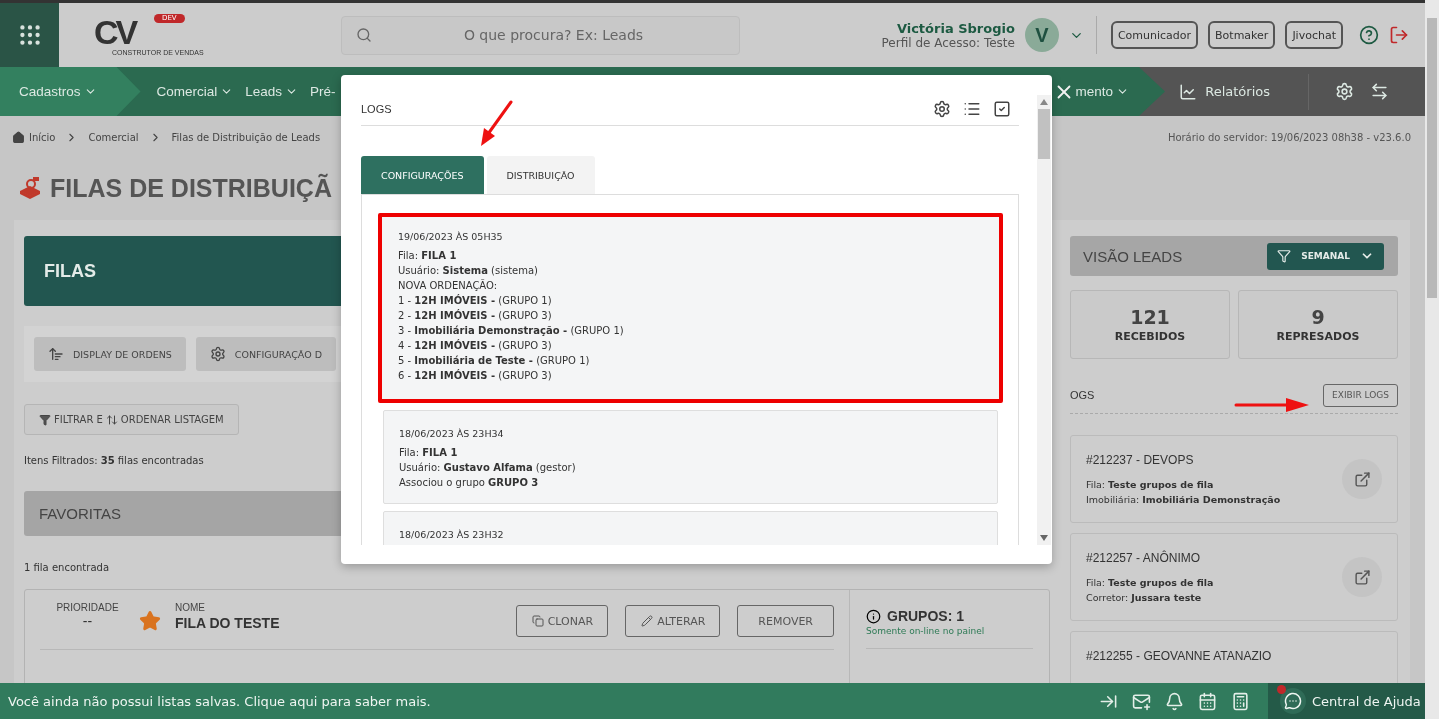  I want to click on help-icon, so click(1369, 35).